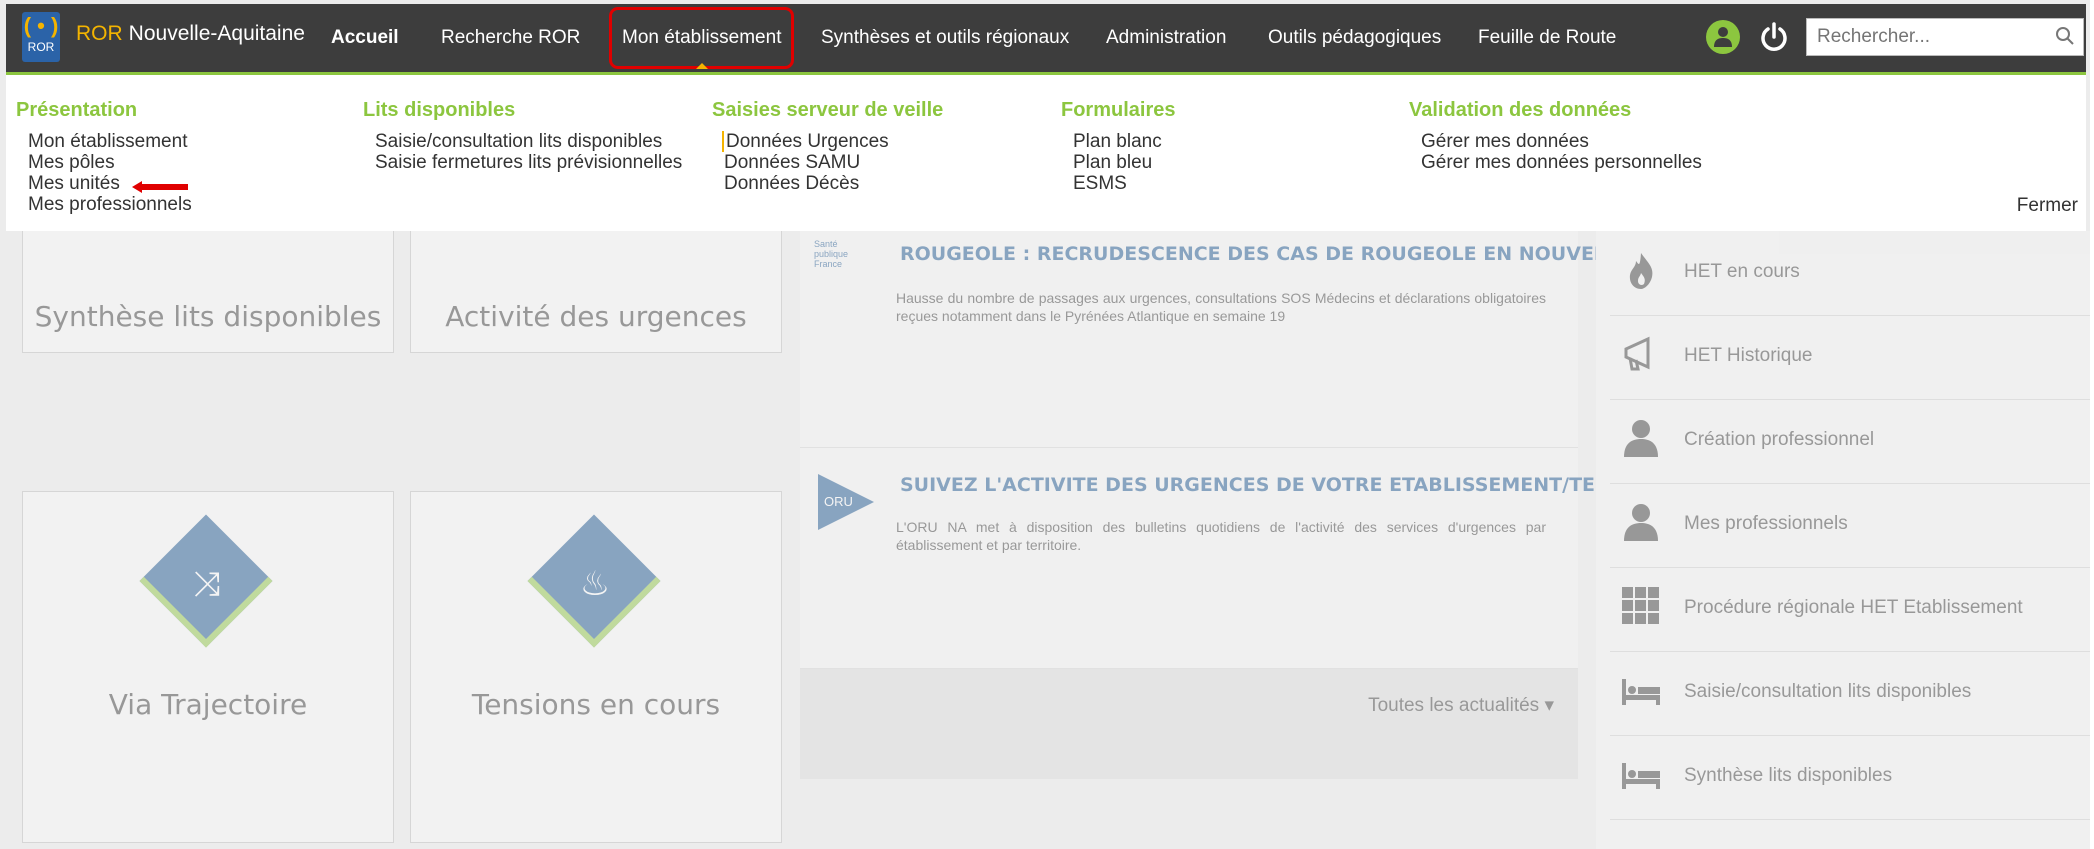  Describe the element at coordinates (596, 282) in the screenshot. I see `tile-activite-urgences: Activité des urgences` at that location.